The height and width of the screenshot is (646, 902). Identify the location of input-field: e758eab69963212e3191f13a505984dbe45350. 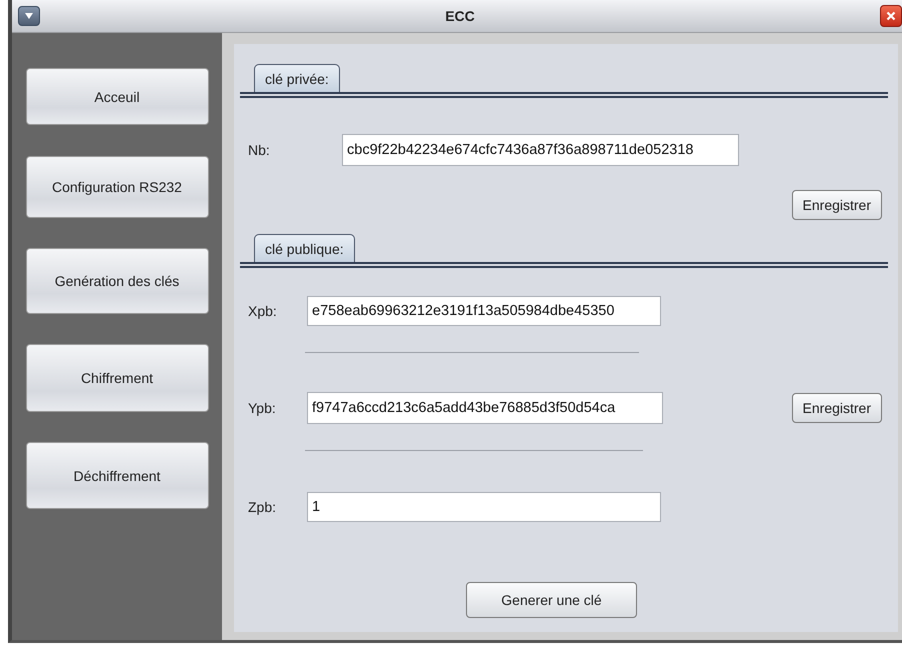
(484, 311).